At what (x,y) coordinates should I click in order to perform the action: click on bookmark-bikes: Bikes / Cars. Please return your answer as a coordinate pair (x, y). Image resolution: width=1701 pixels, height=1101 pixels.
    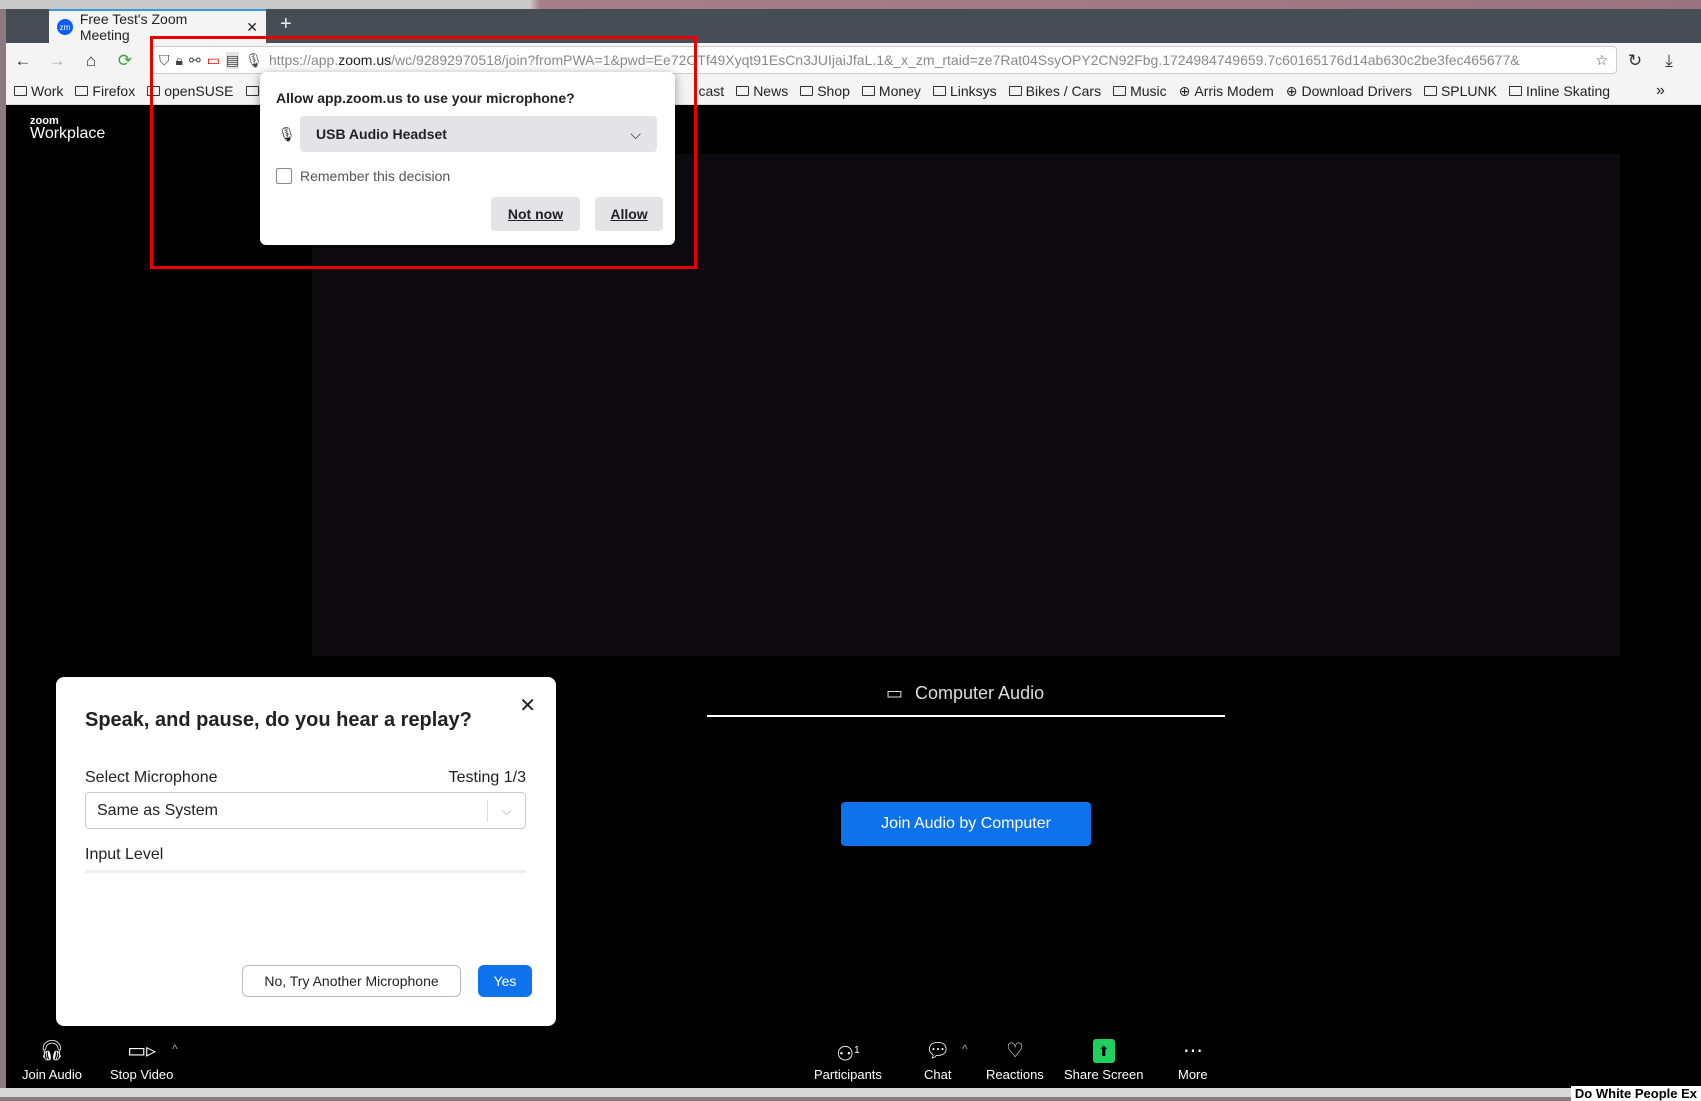
    Looking at the image, I should click on (1055, 91).